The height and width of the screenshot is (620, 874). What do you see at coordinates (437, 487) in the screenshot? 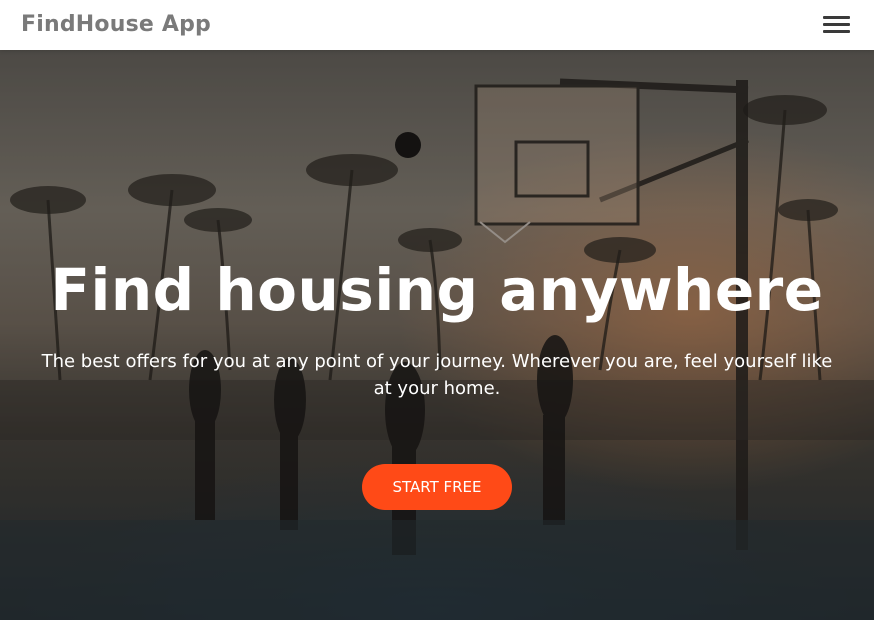
I see `start-free-button: START FREE` at bounding box center [437, 487].